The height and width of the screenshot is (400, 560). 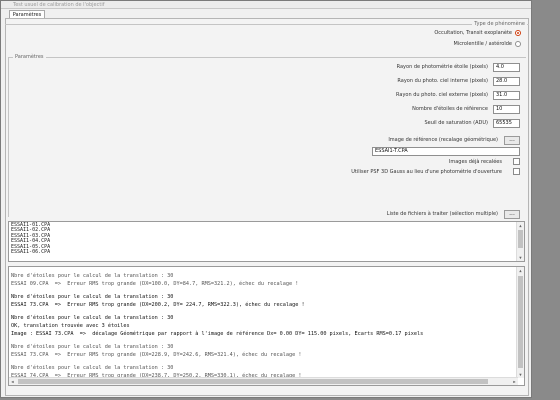 I want to click on input-sky-outer-radius: 31.0, so click(x=506, y=95).